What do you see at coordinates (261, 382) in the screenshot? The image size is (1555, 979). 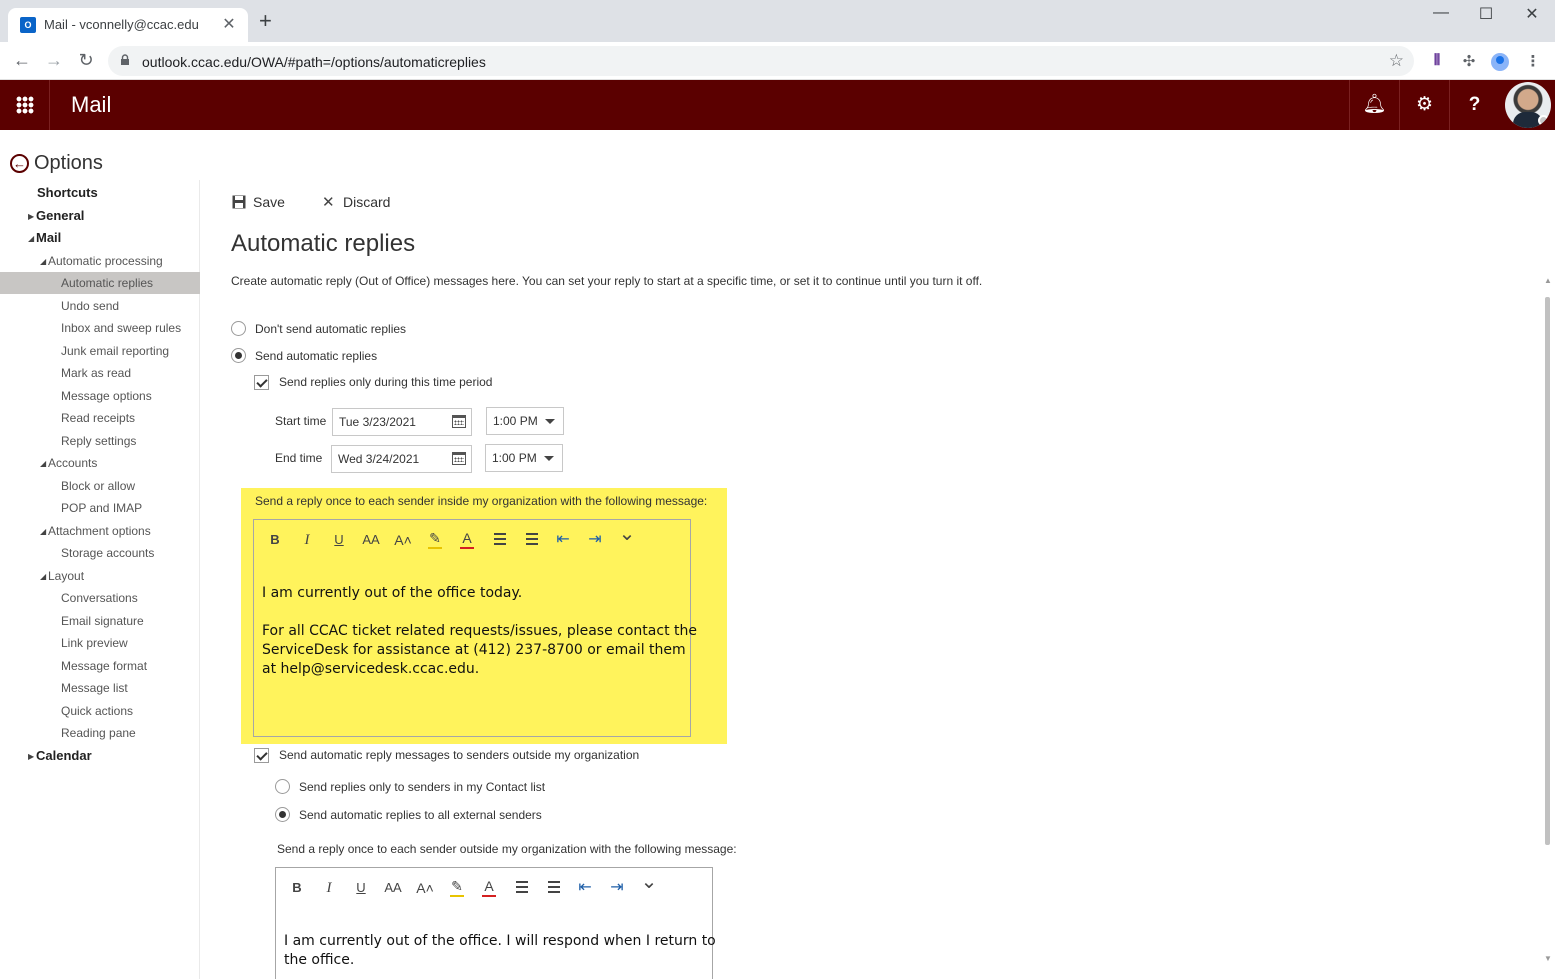 I see `time-period-checkbox` at bounding box center [261, 382].